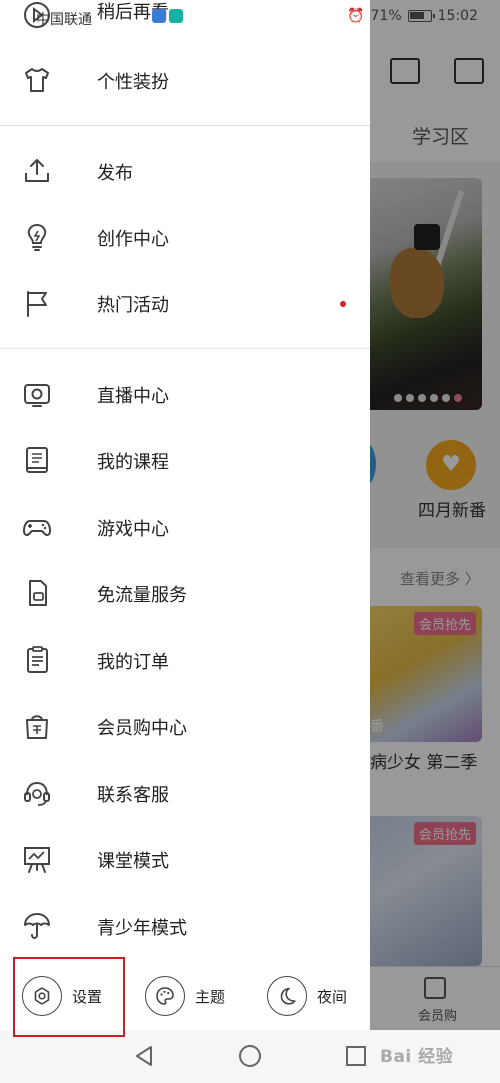  I want to click on menu-item-classroom-mode: 课堂模式, so click(185, 859).